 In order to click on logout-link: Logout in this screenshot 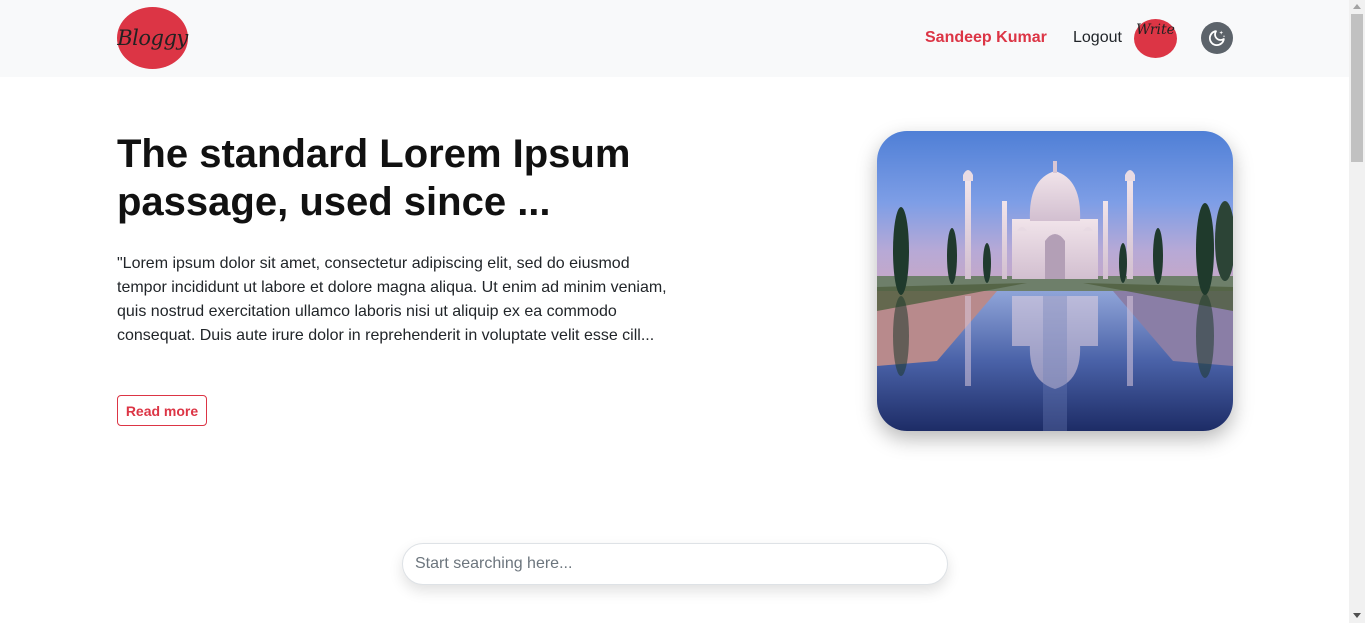, I will do `click(1097, 38)`.